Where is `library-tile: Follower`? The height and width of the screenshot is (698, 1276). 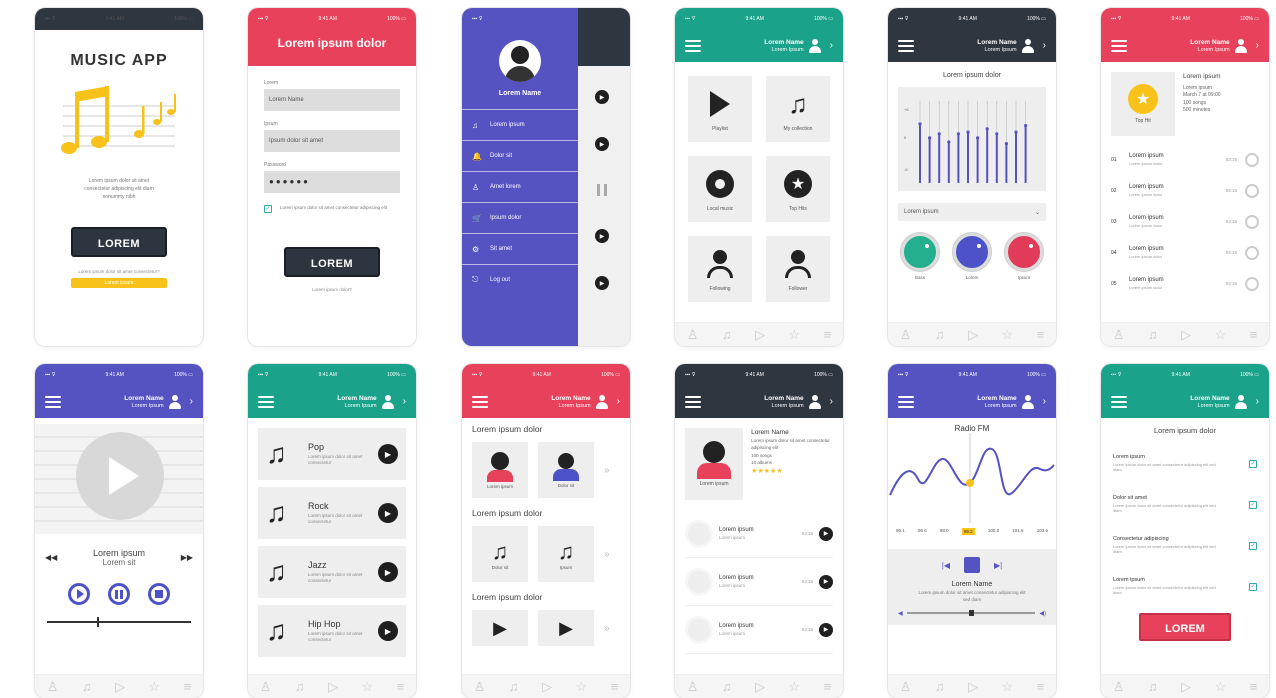
library-tile: Follower is located at coordinates (798, 269).